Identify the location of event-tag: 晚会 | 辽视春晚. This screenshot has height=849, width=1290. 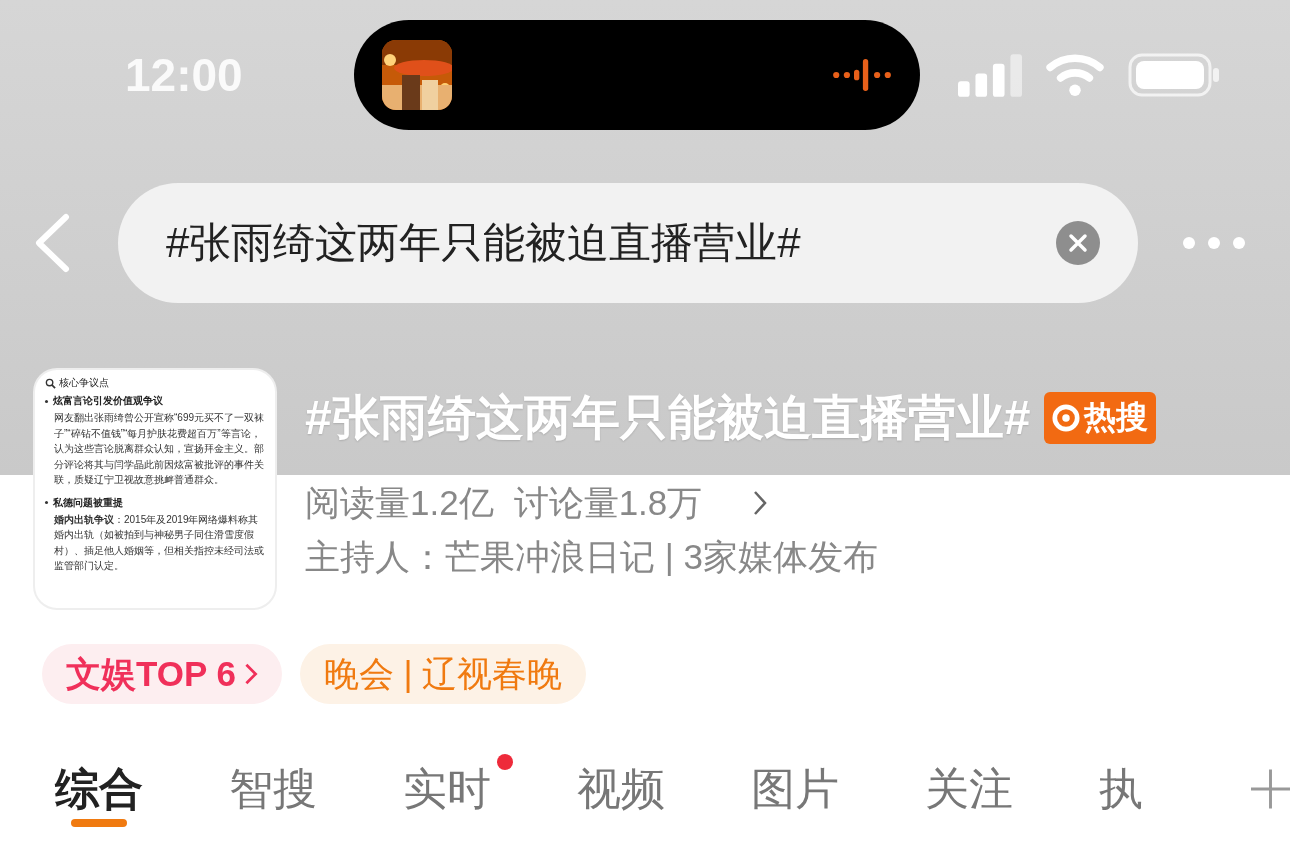
(443, 674).